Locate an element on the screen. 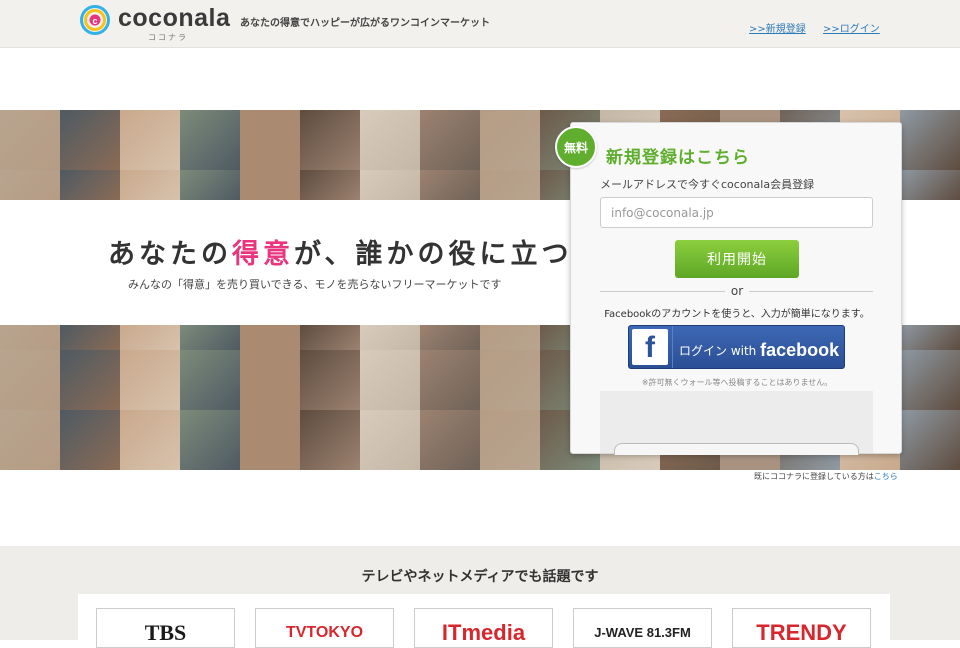 This screenshot has height=648, width=960. site-tagline: あなたの得意でハッピーが広がるワンコインマーケット is located at coordinates (365, 23).